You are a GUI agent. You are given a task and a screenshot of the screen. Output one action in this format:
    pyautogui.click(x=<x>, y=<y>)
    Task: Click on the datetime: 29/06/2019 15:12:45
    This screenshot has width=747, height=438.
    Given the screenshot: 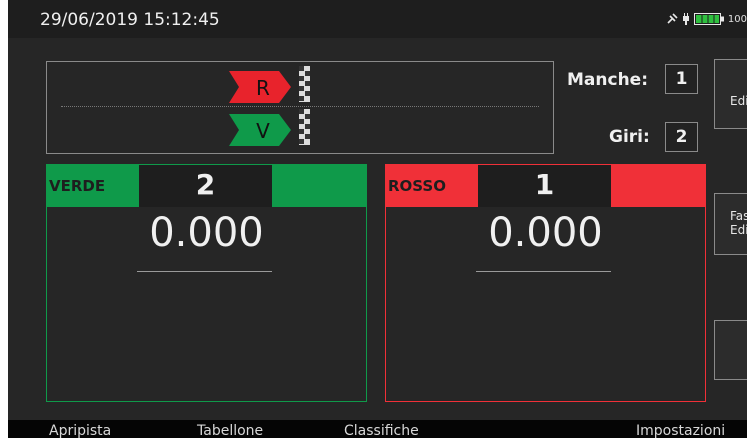 What is the action you would take?
    pyautogui.click(x=130, y=20)
    